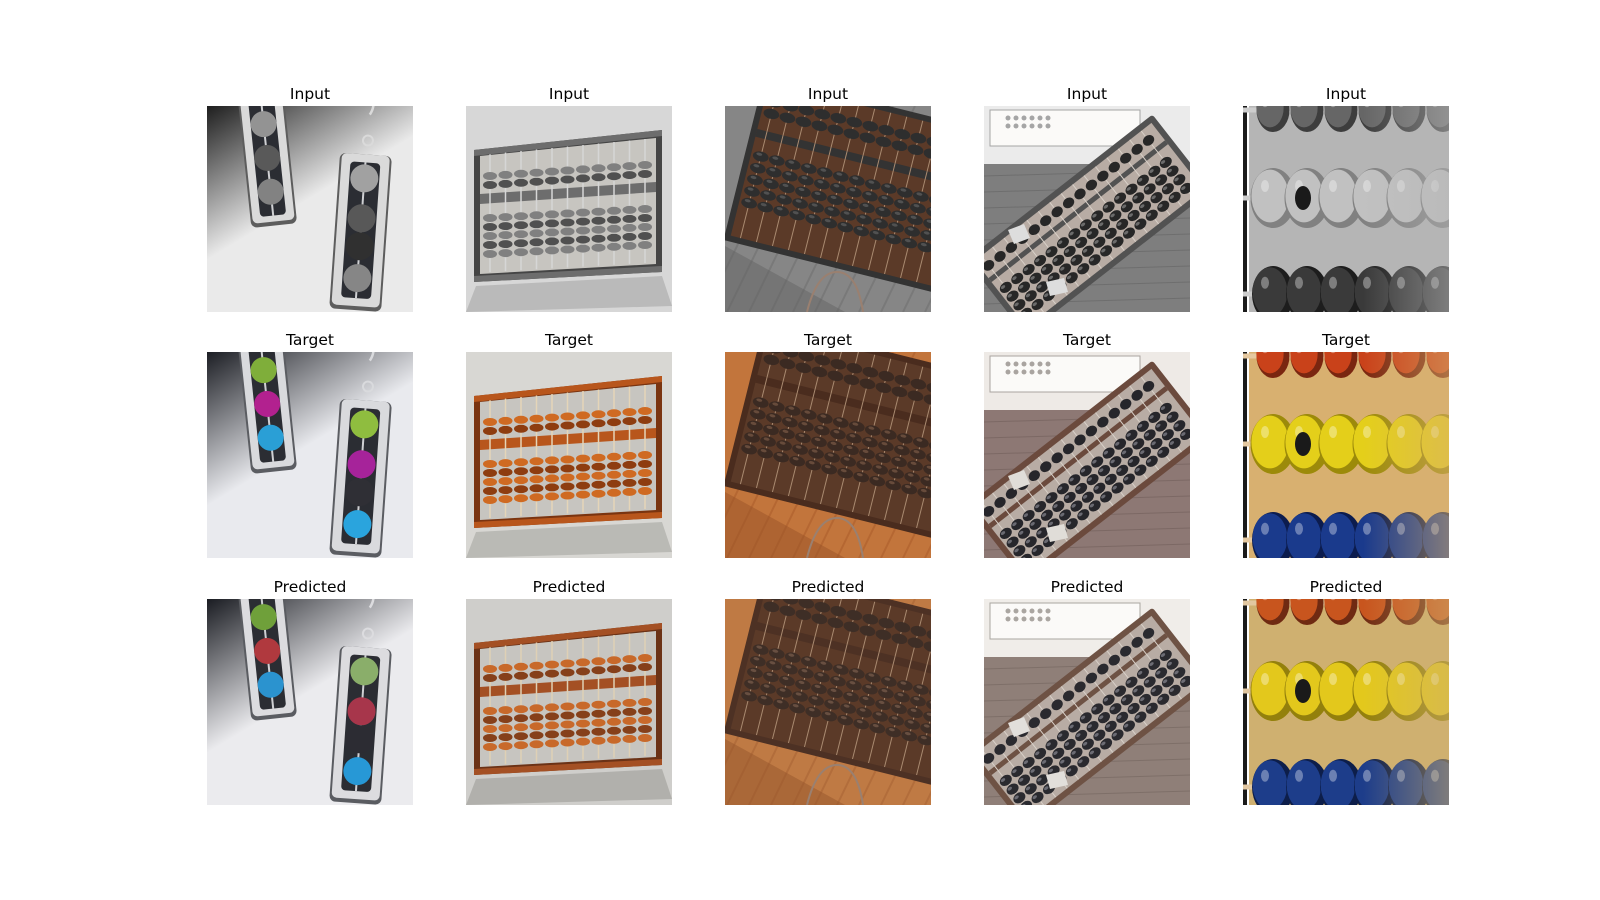  I want to click on floor-abacus-image-target, so click(828, 455).